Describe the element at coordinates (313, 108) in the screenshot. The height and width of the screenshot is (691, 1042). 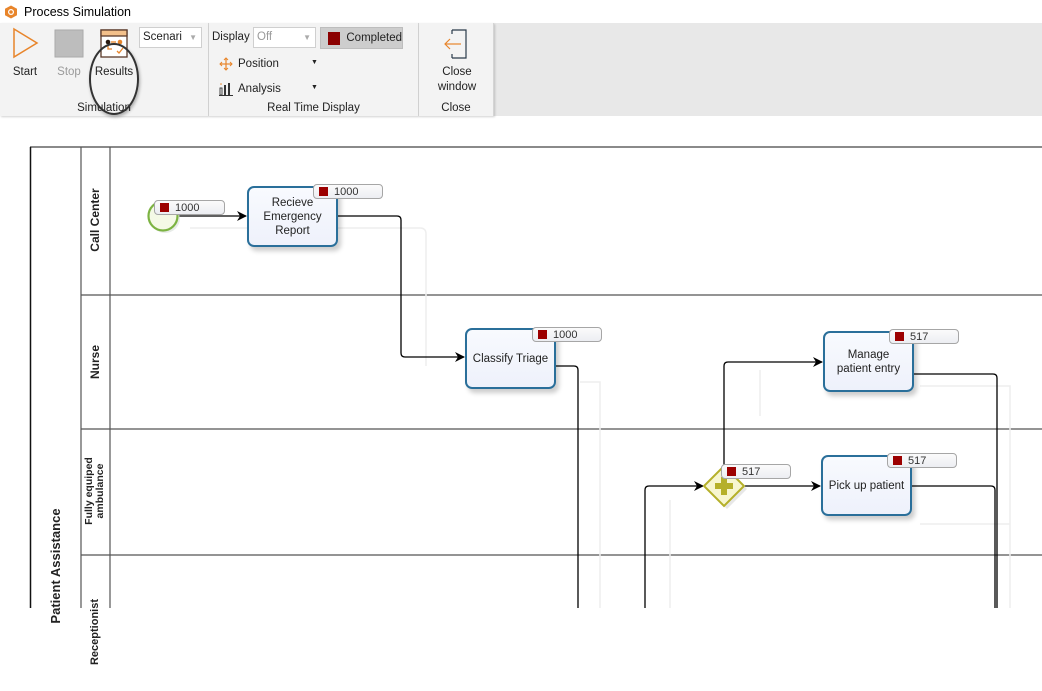
I see `real-time-display-group-label: Real Time Display` at that location.